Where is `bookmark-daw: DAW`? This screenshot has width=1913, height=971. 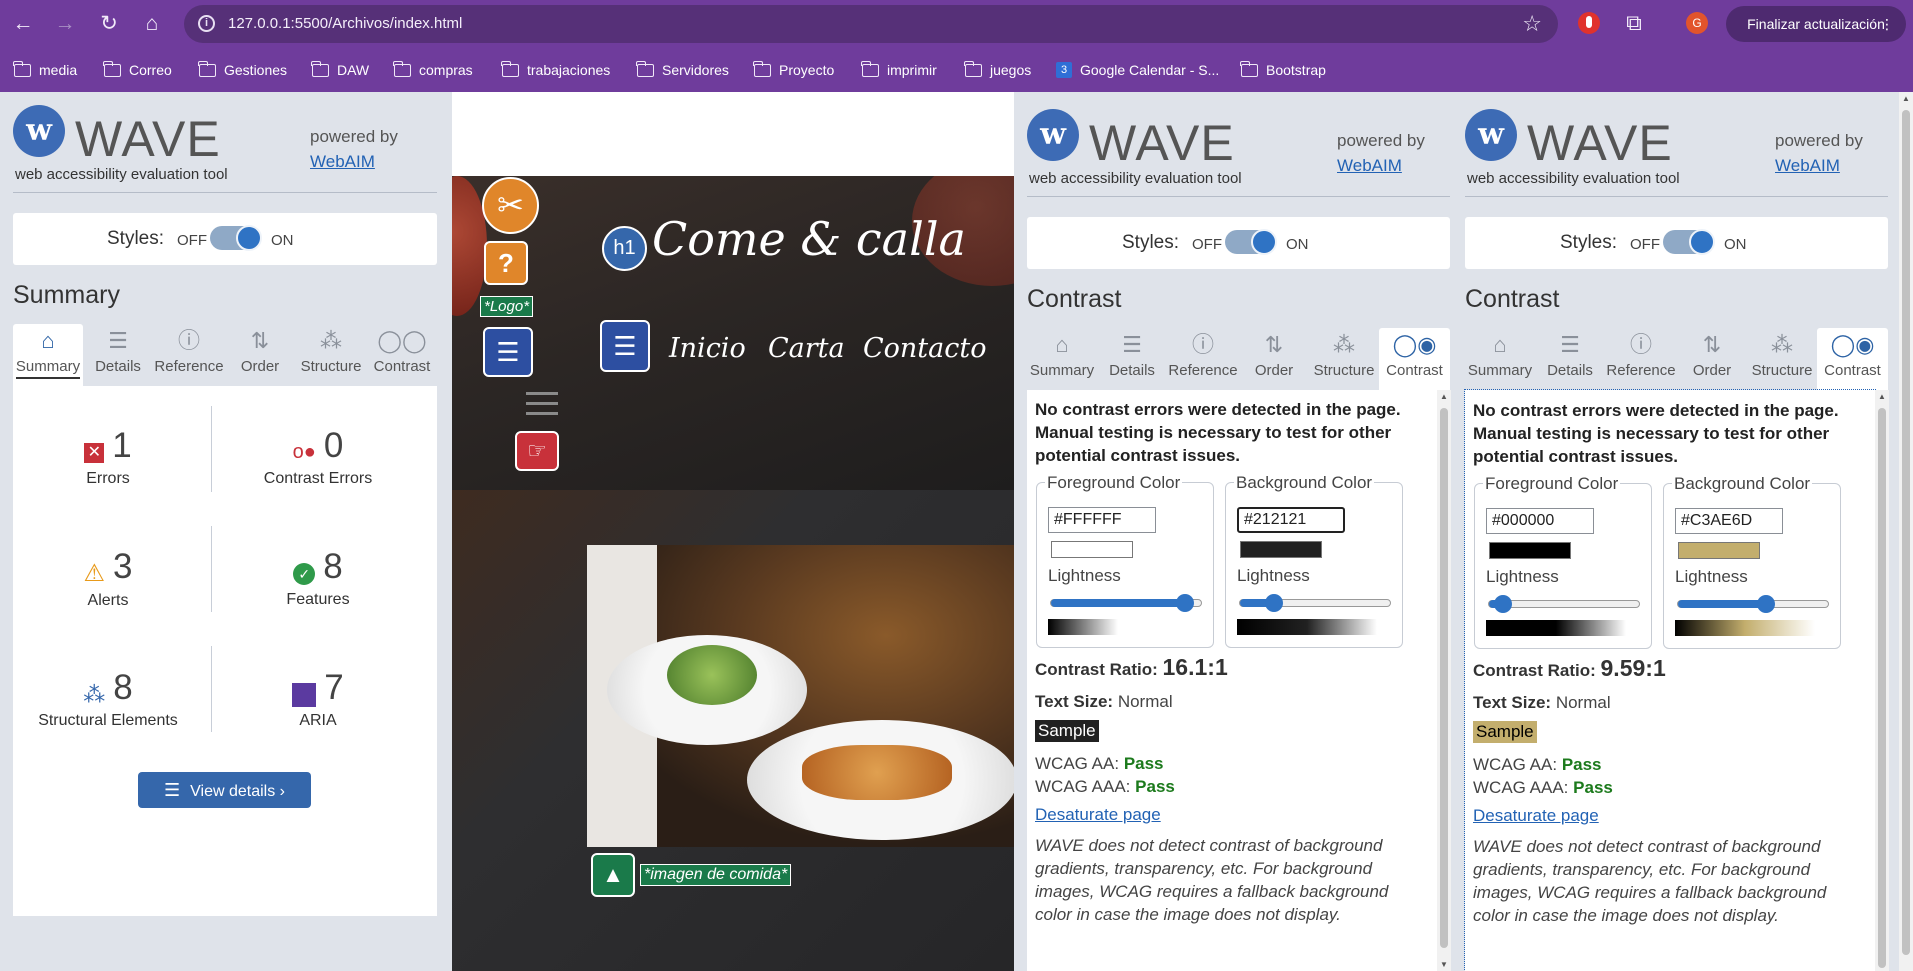
bookmark-daw: DAW is located at coordinates (340, 70).